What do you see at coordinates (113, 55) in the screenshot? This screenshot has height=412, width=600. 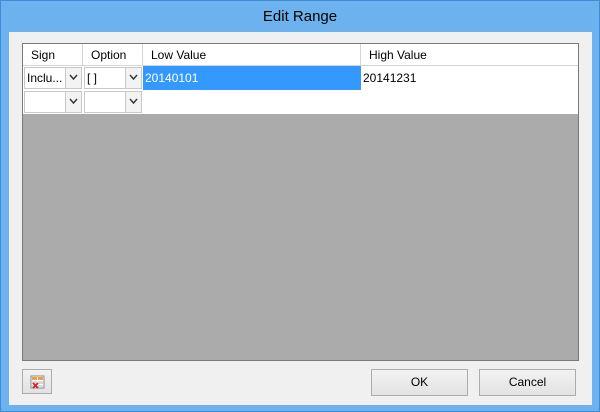 I see `column-header-option: Option` at bounding box center [113, 55].